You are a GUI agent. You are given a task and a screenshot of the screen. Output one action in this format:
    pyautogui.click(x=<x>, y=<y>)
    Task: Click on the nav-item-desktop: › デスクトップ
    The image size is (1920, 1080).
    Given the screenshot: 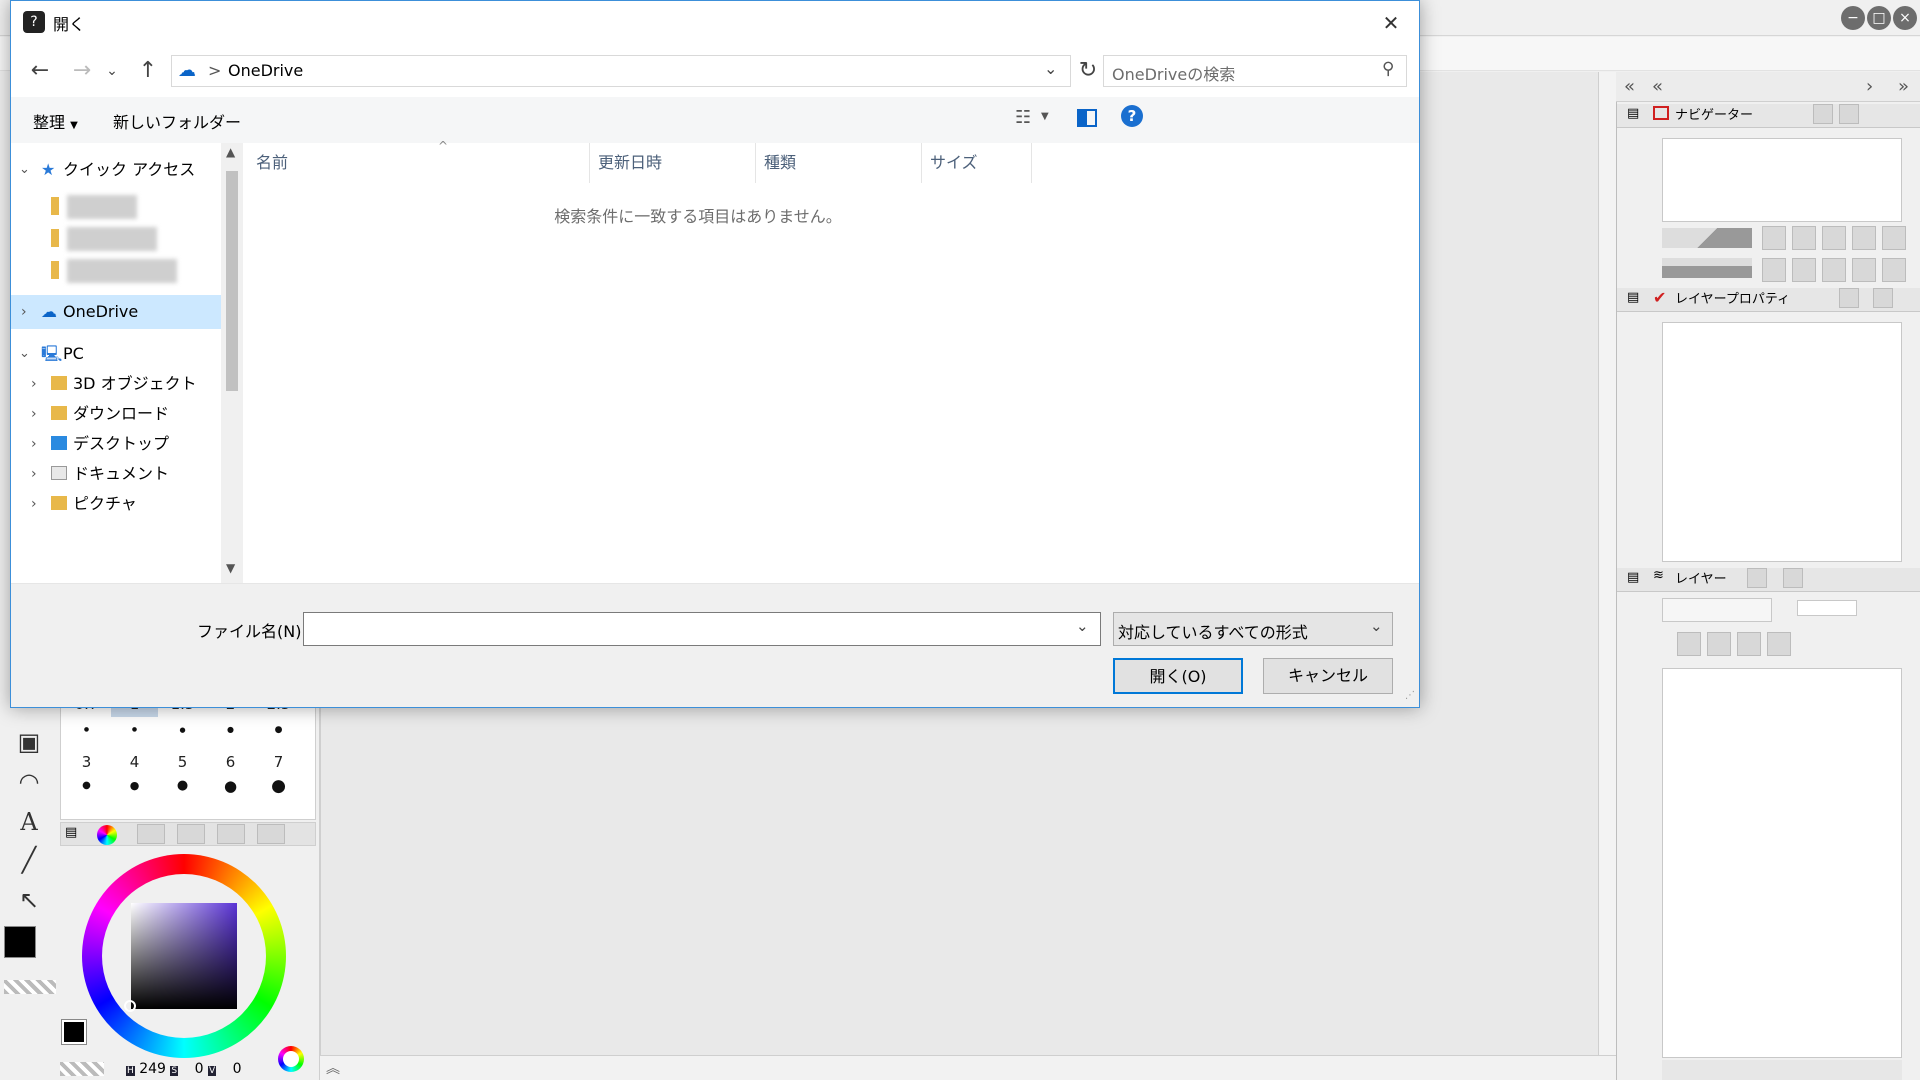 What is the action you would take?
    pyautogui.click(x=116, y=444)
    